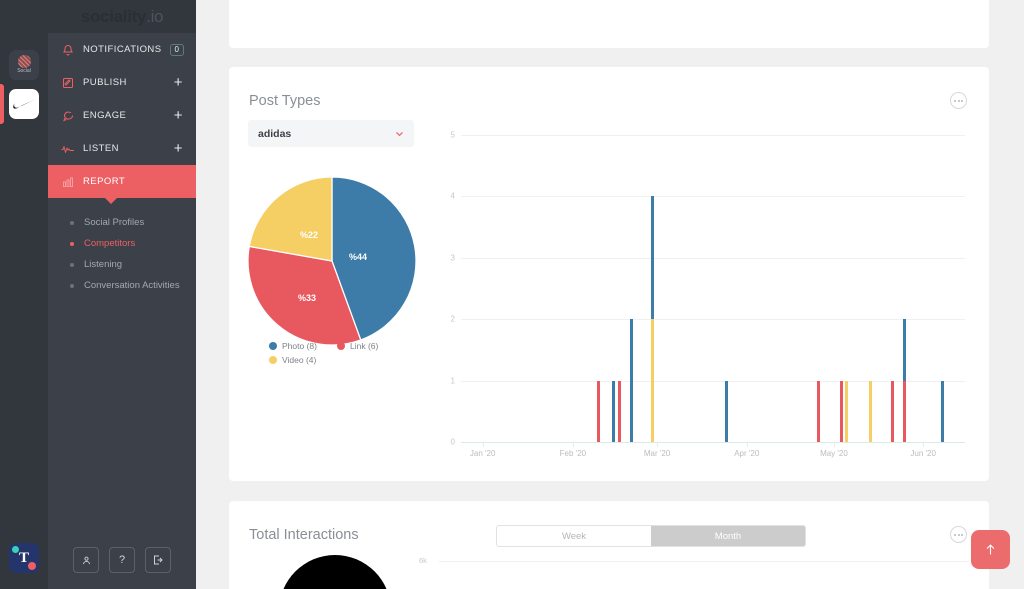 This screenshot has width=1024, height=589. What do you see at coordinates (122, 148) in the screenshot?
I see `sidebar-item-listen: LISTEN +` at bounding box center [122, 148].